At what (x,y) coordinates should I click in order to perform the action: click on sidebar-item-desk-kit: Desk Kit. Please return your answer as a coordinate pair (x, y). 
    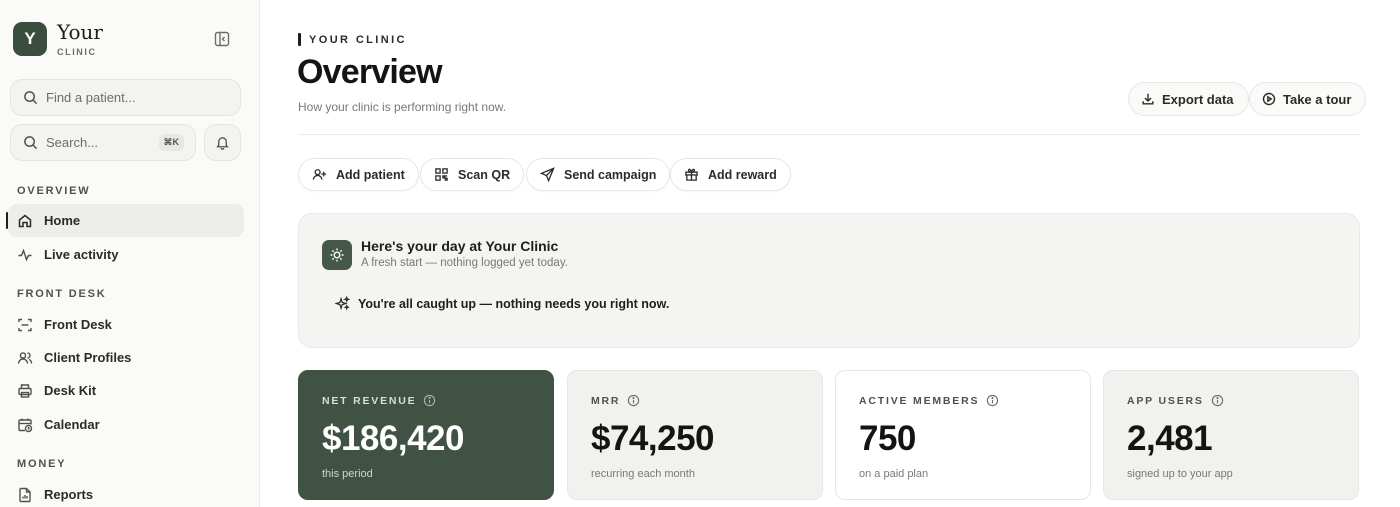
    Looking at the image, I should click on (126, 390).